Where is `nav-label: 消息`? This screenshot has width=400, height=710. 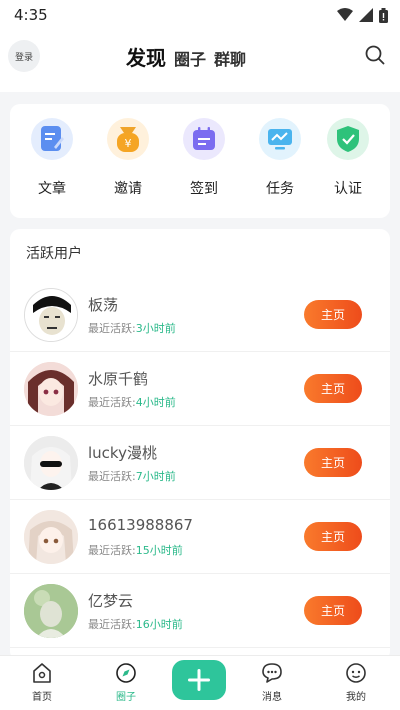
nav-label: 消息 is located at coordinates (272, 697).